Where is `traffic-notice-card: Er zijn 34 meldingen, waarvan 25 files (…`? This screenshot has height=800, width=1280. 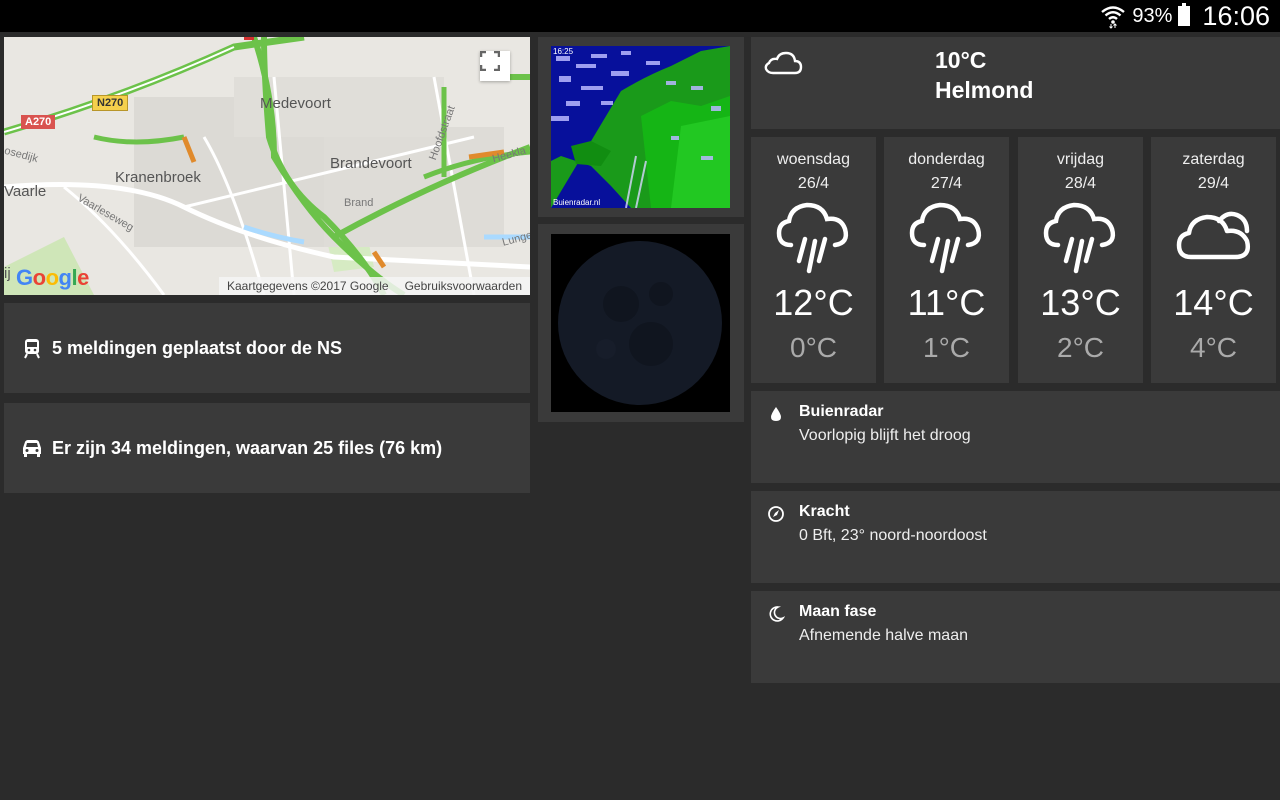
traffic-notice-card: Er zijn 34 meldingen, waarvan 25 files (… is located at coordinates (267, 448).